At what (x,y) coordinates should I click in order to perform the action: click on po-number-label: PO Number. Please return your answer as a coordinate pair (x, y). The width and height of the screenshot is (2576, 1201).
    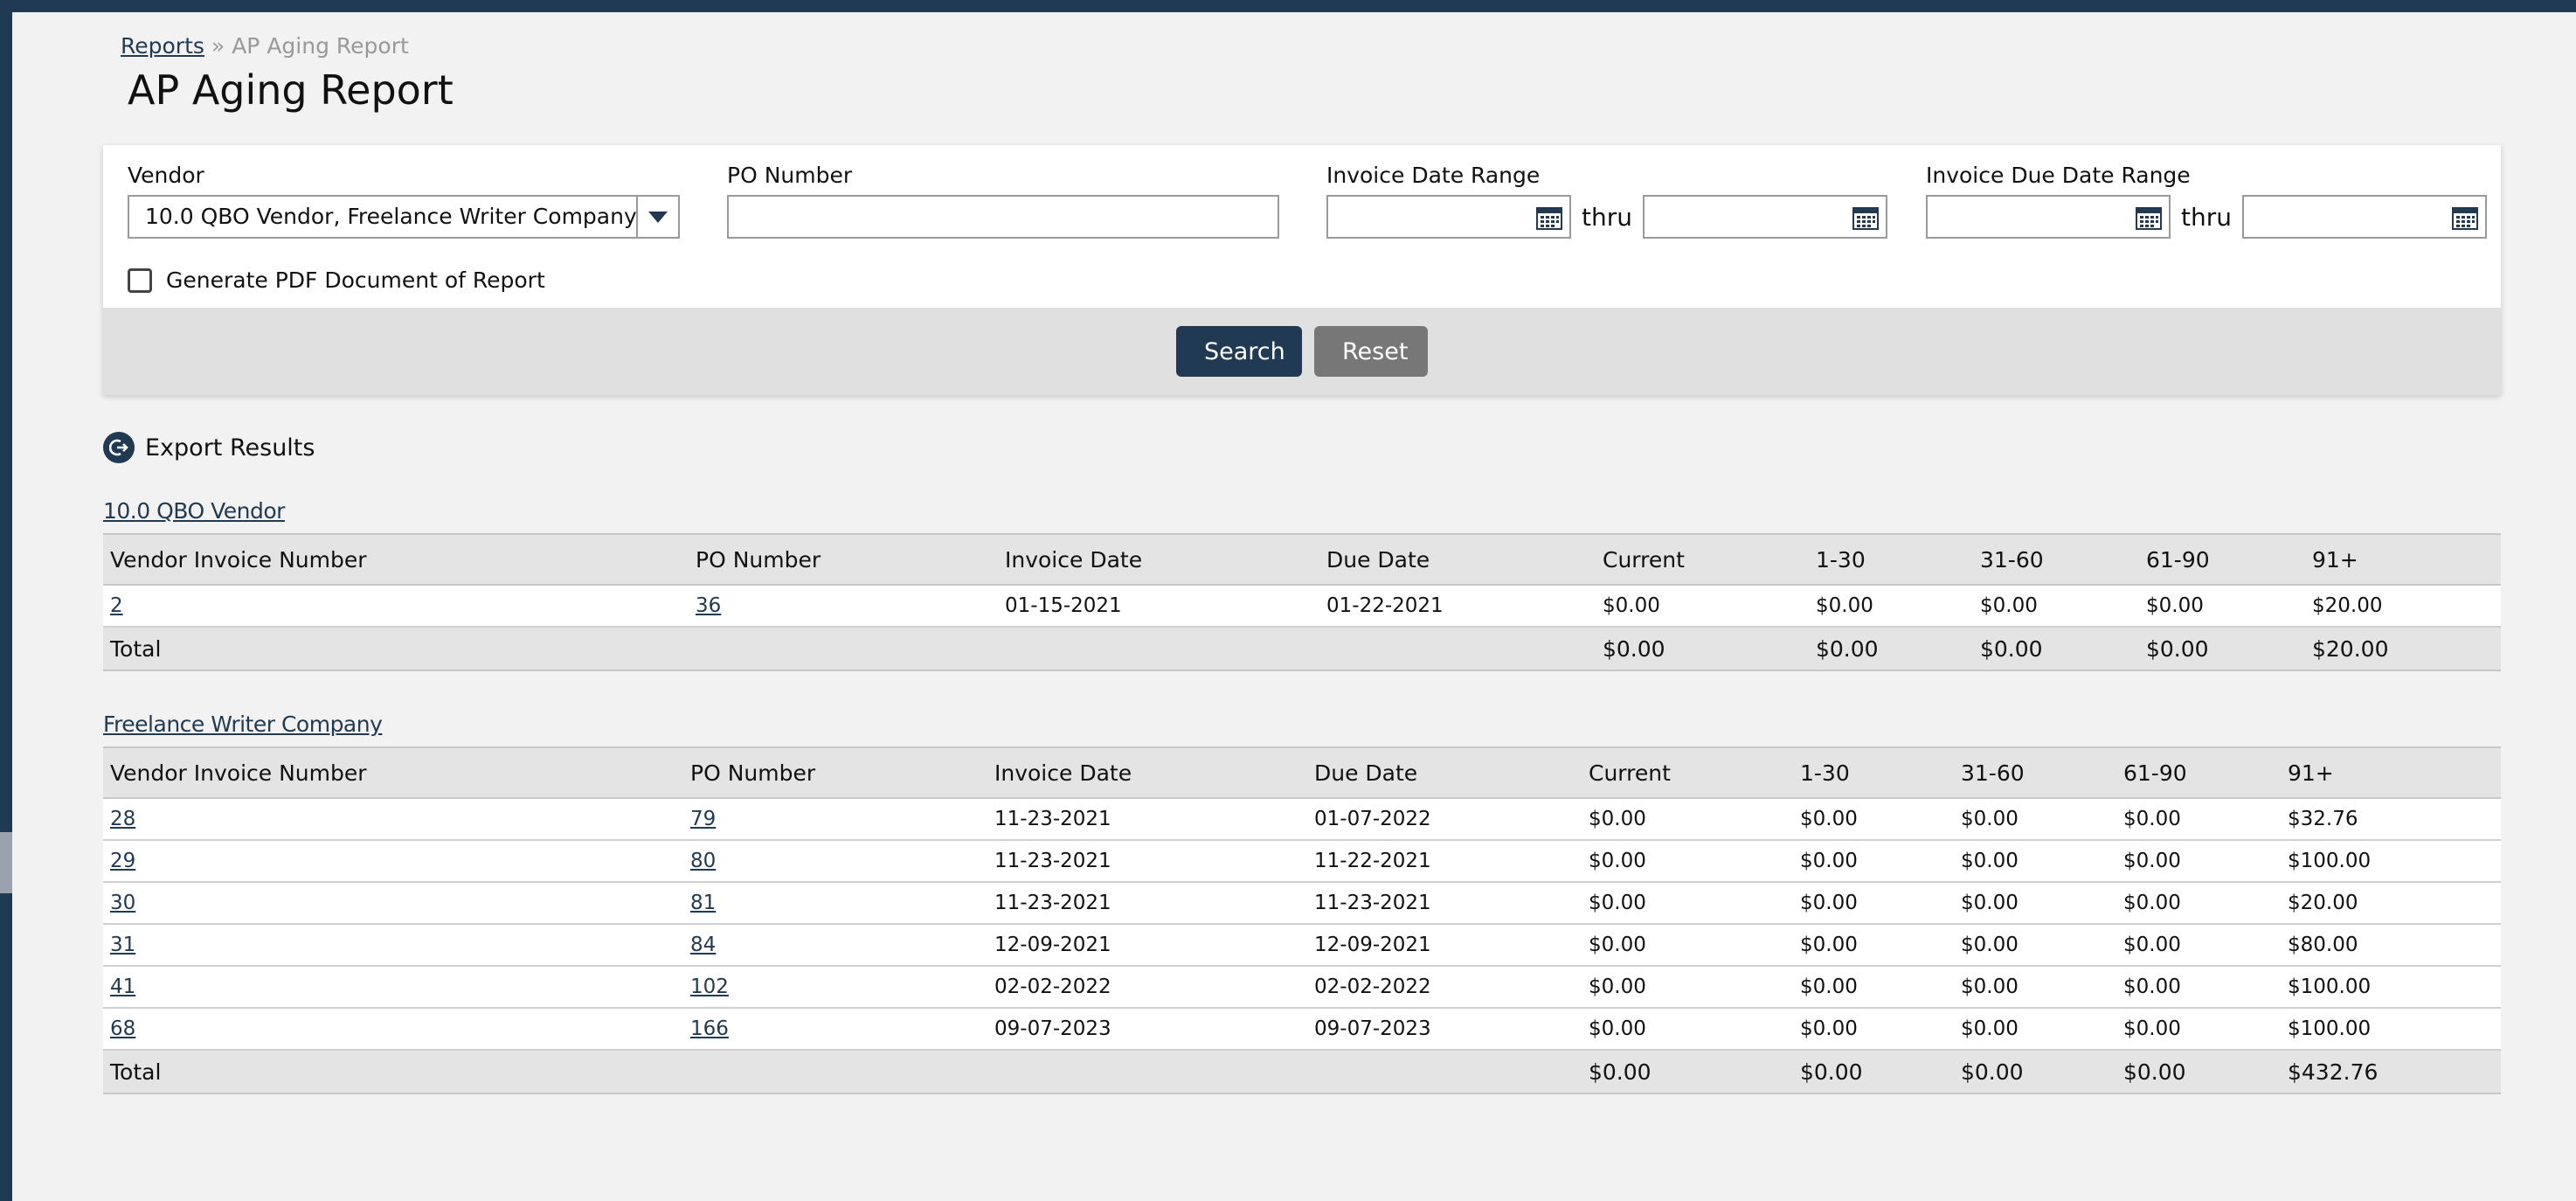
    Looking at the image, I should click on (790, 175).